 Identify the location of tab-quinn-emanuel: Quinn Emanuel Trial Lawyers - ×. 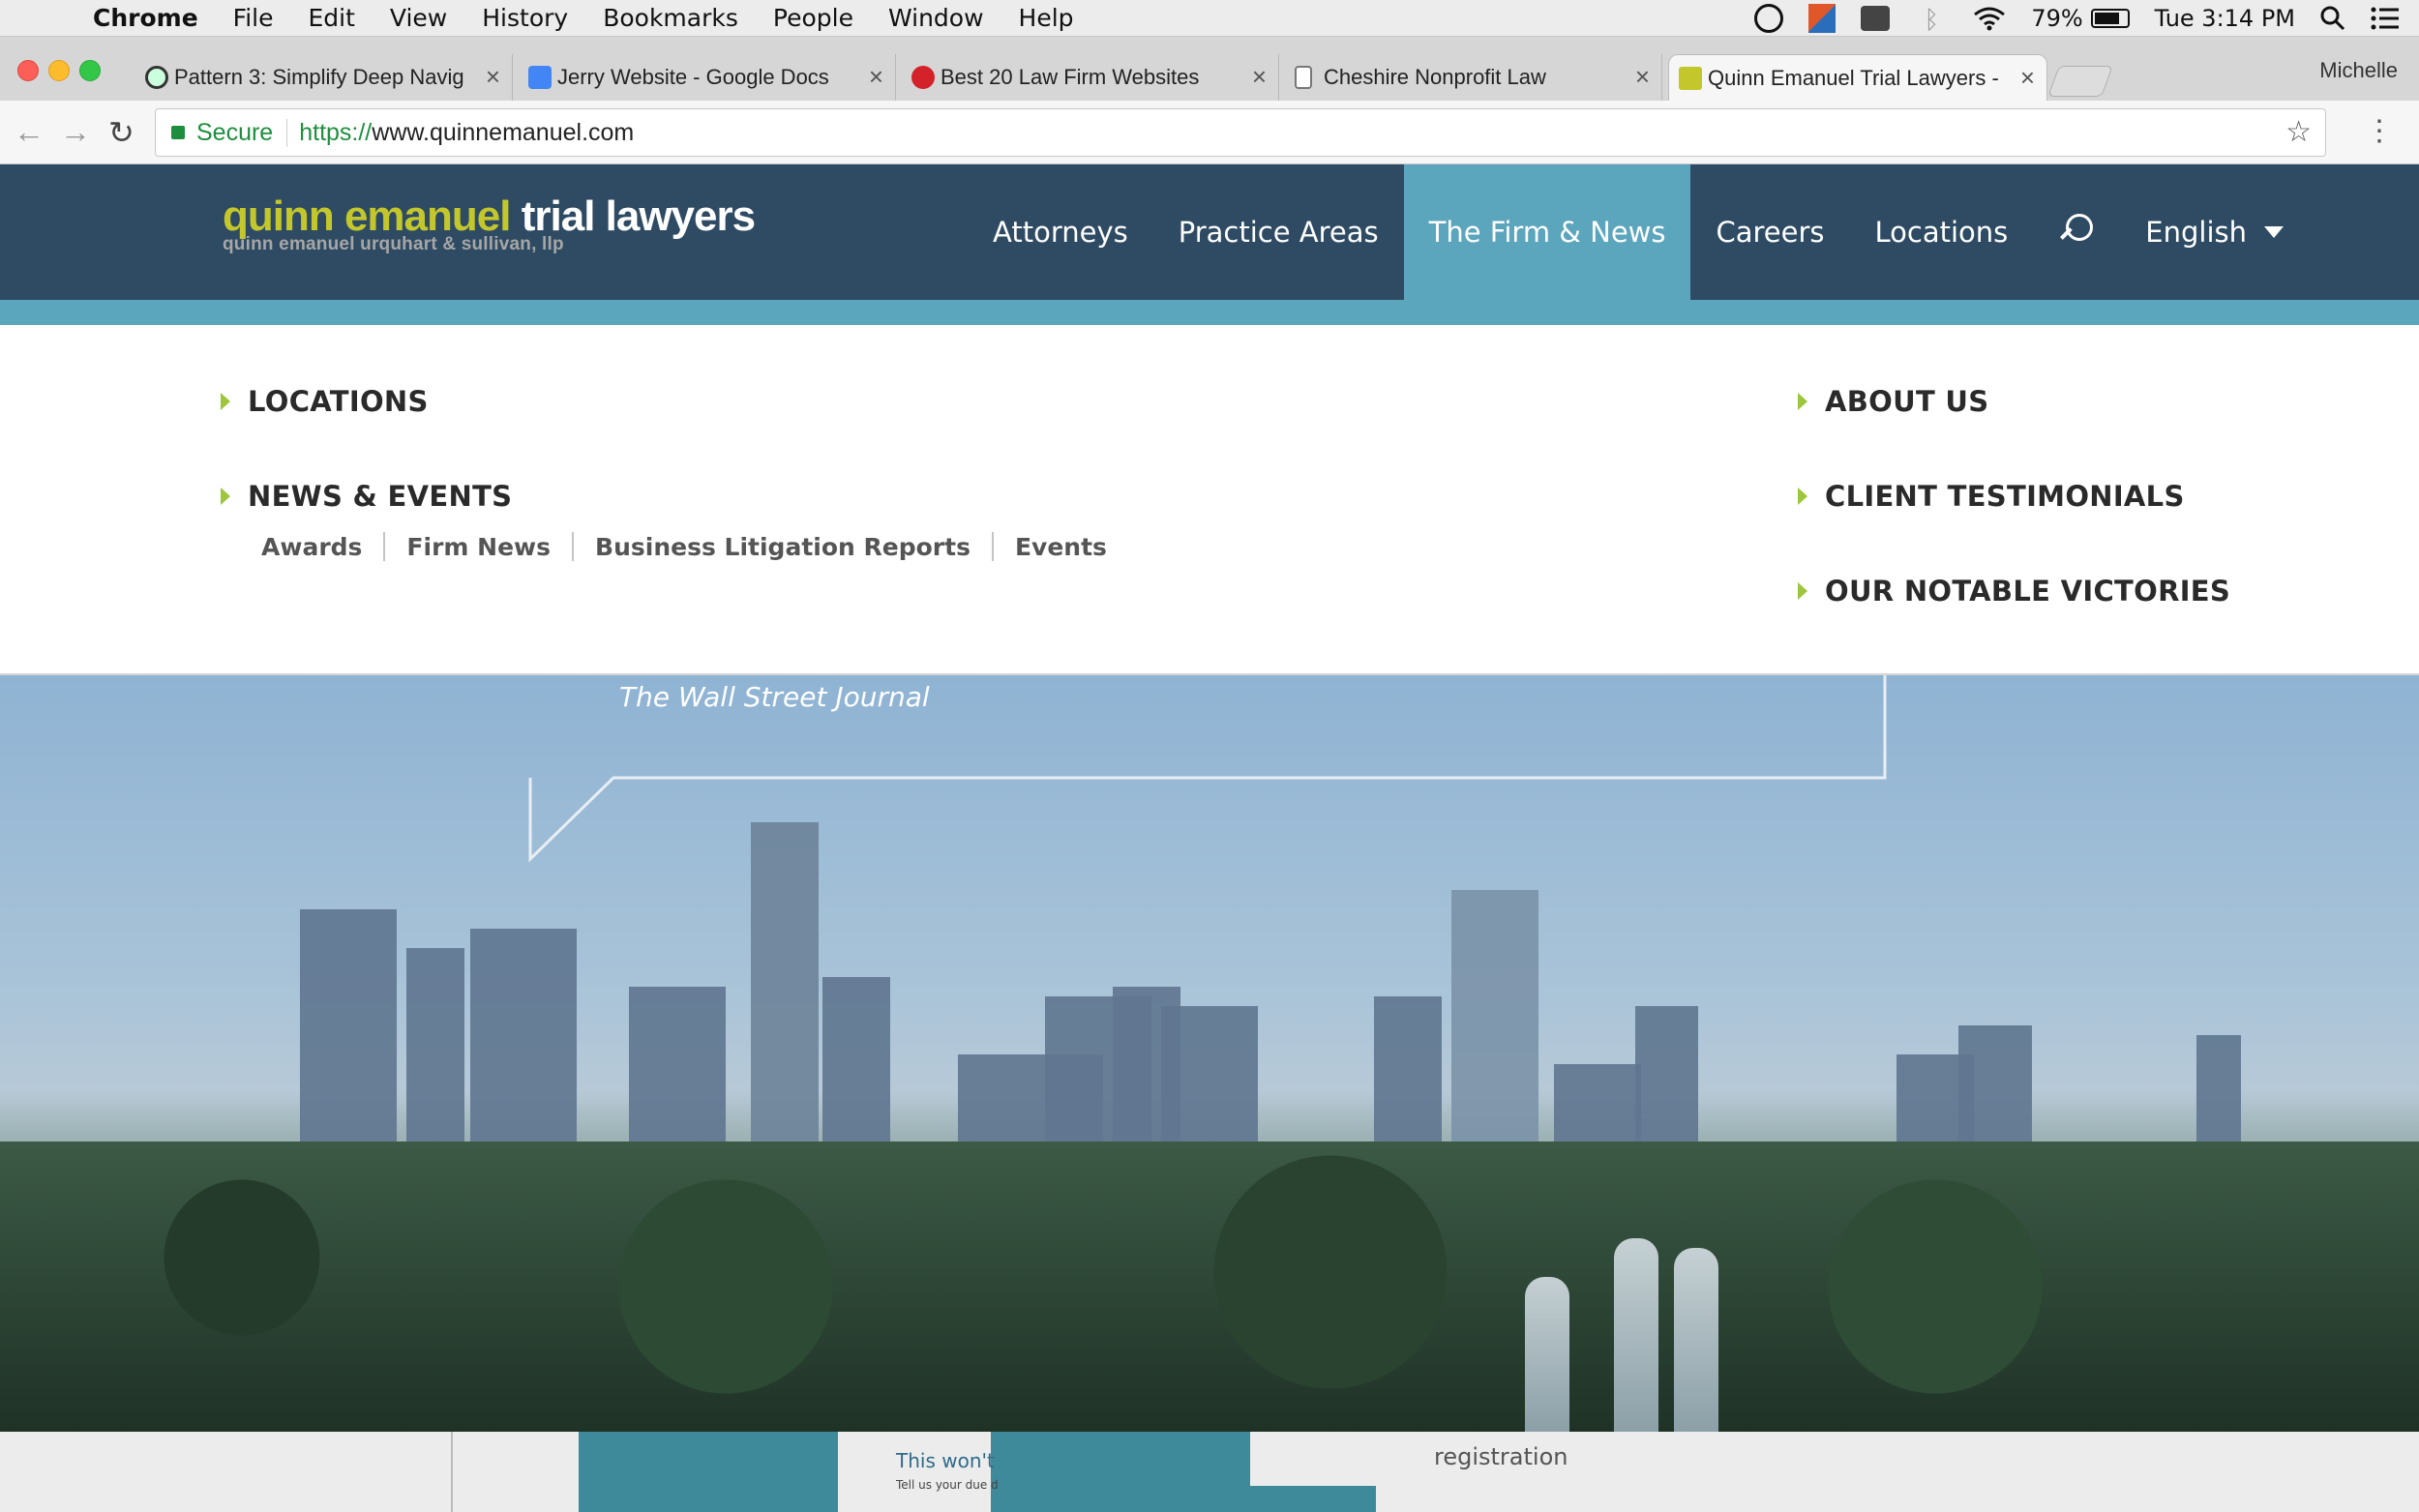
(1857, 77).